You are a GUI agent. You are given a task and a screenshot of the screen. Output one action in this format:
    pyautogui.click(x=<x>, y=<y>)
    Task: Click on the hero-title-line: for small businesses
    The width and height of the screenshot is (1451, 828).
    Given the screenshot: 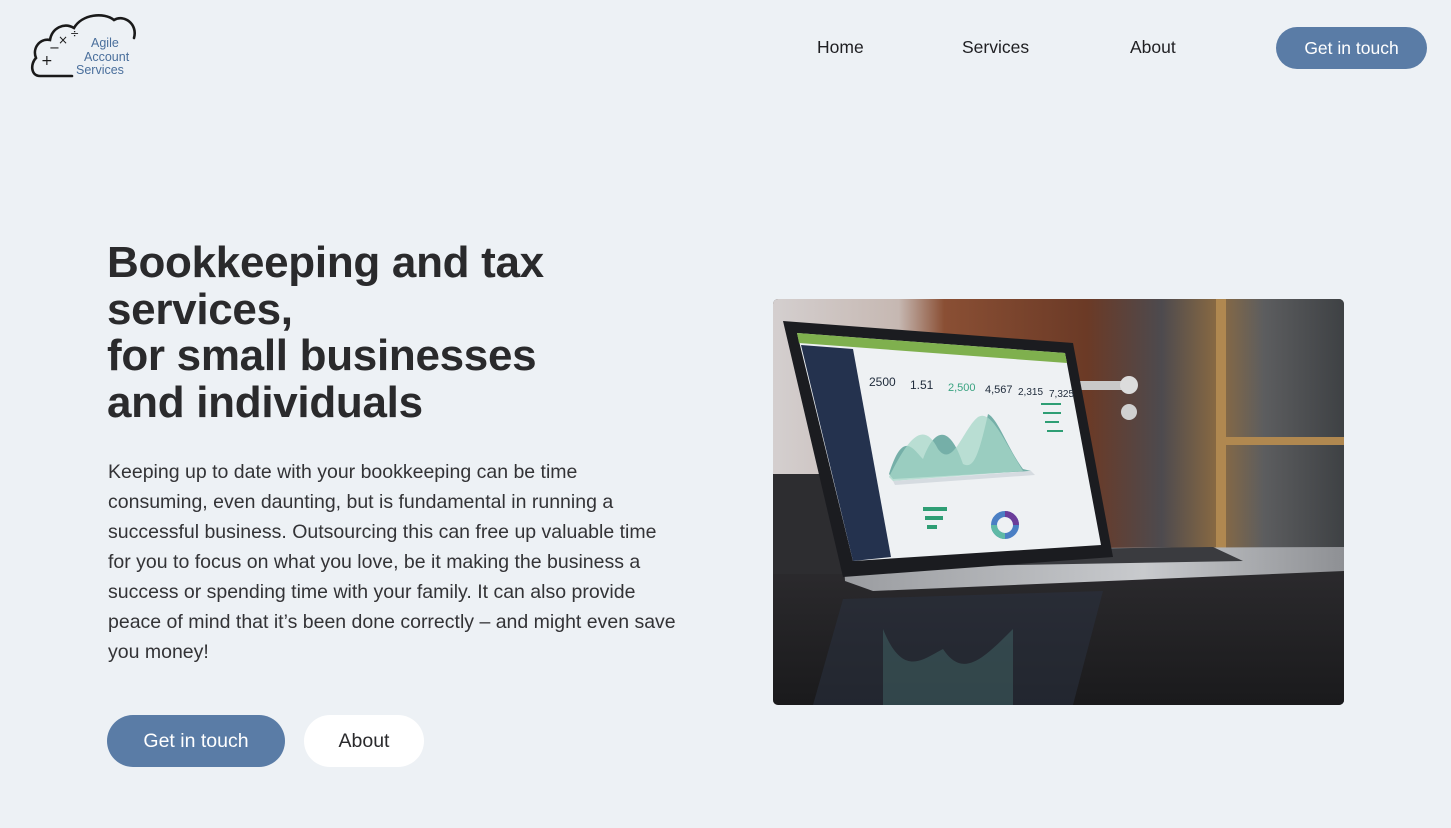 What is the action you would take?
    pyautogui.click(x=322, y=355)
    